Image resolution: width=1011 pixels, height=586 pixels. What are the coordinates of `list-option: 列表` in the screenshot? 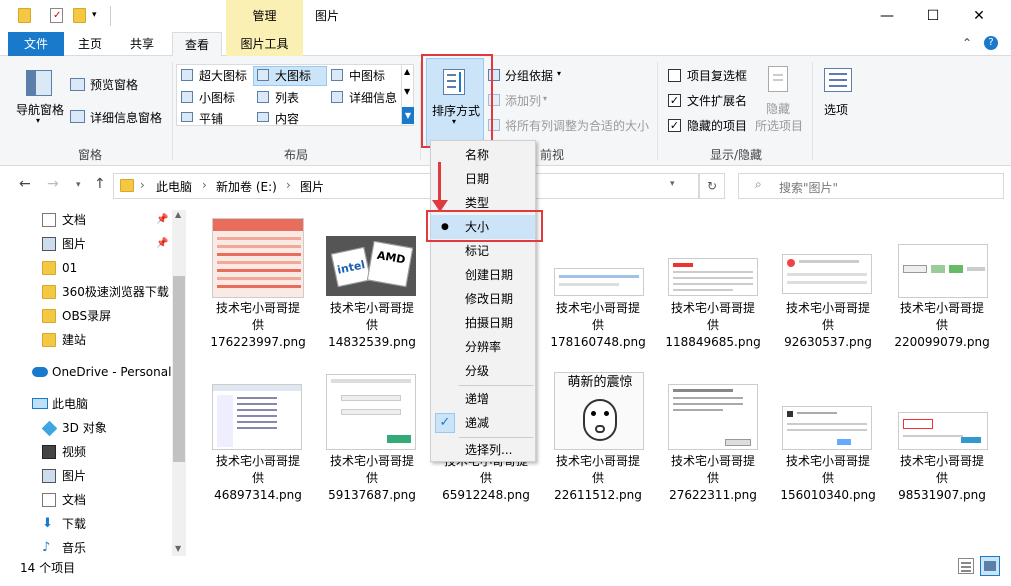 It's located at (287, 97).